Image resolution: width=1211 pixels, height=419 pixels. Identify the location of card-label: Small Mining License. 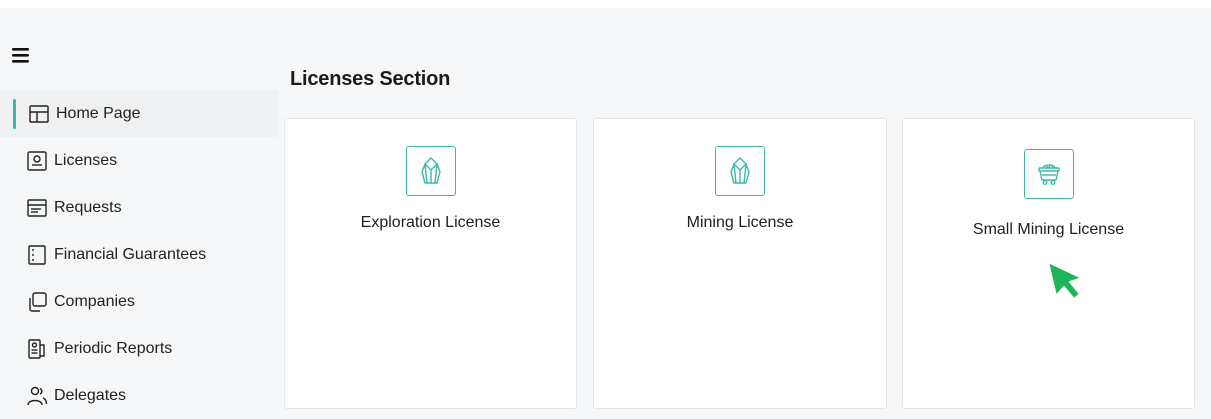
(1048, 229).